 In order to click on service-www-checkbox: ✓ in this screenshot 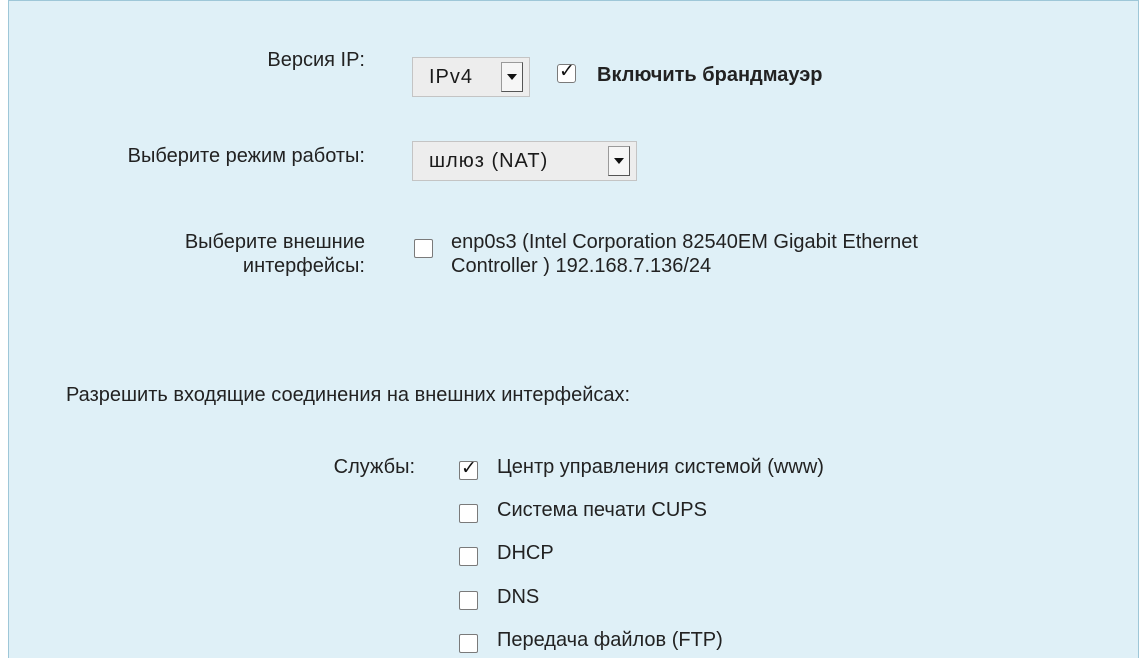, I will do `click(468, 468)`.